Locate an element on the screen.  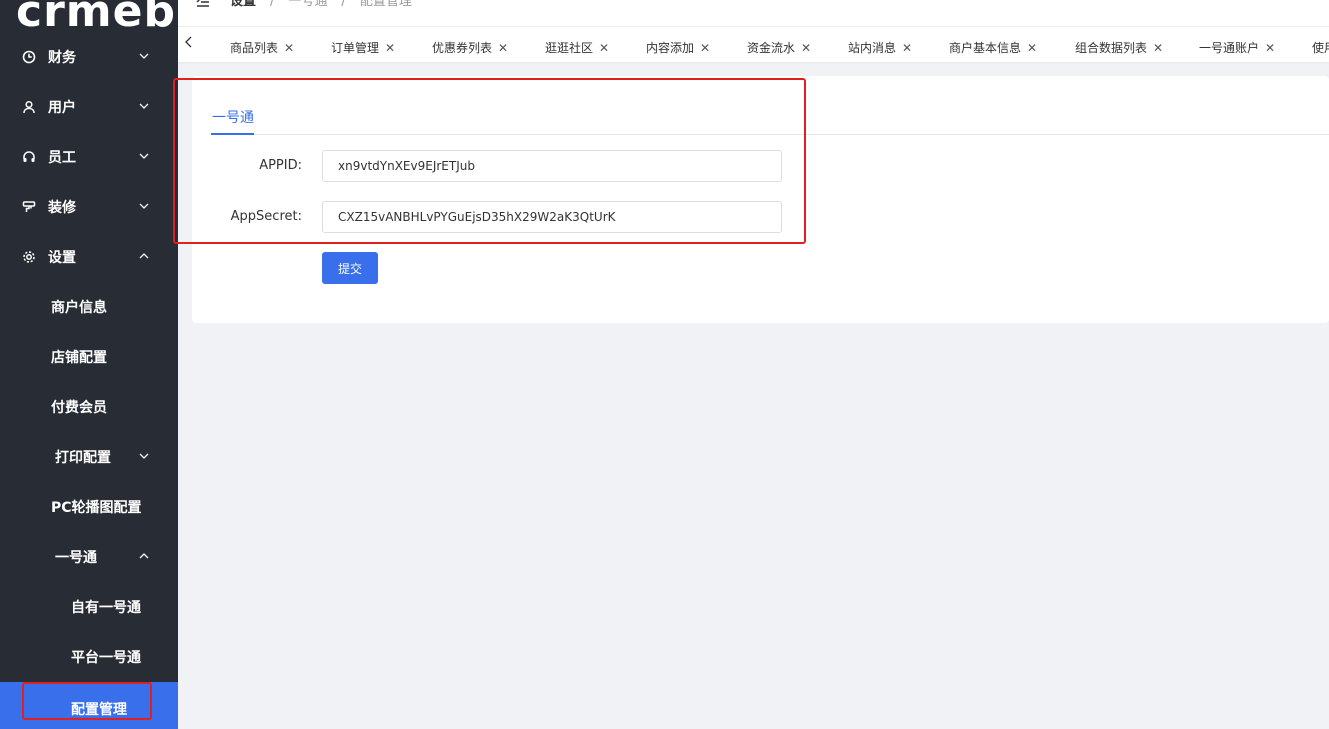
top-header: 设置 / 一号通 / 配置管理 is located at coordinates (753, 13).